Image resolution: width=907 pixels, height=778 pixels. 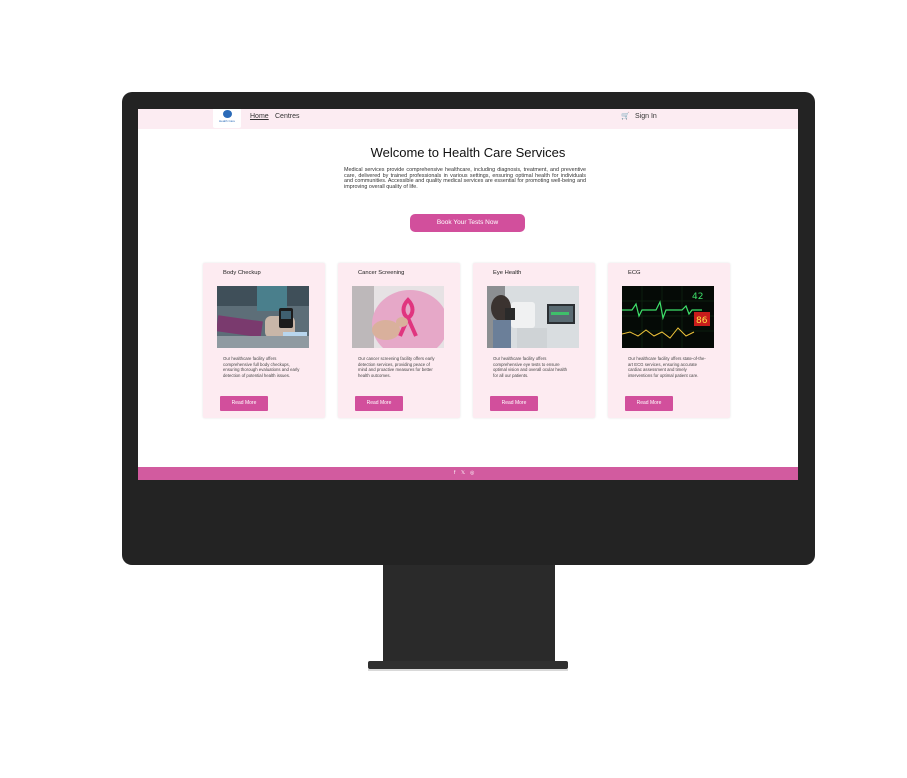 I want to click on monitor-stand-shadow, so click(x=468, y=670).